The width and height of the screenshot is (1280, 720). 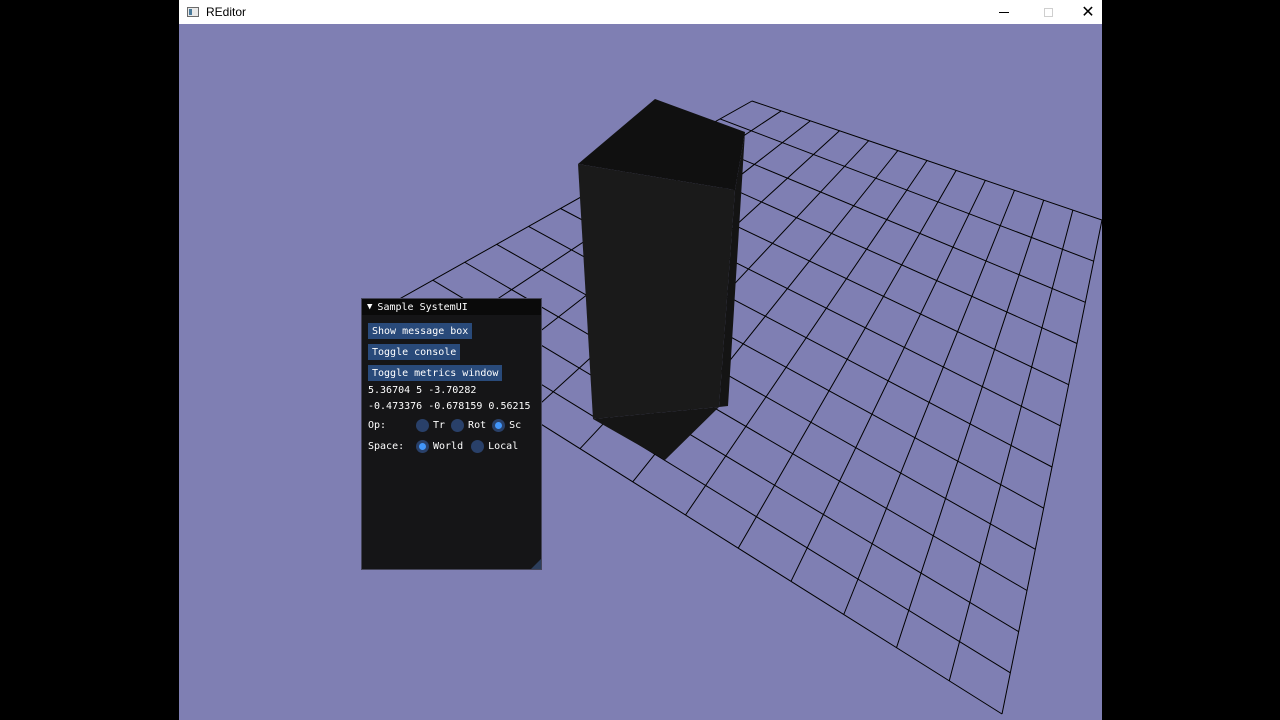 What do you see at coordinates (193, 12) in the screenshot?
I see `app-window-icon` at bounding box center [193, 12].